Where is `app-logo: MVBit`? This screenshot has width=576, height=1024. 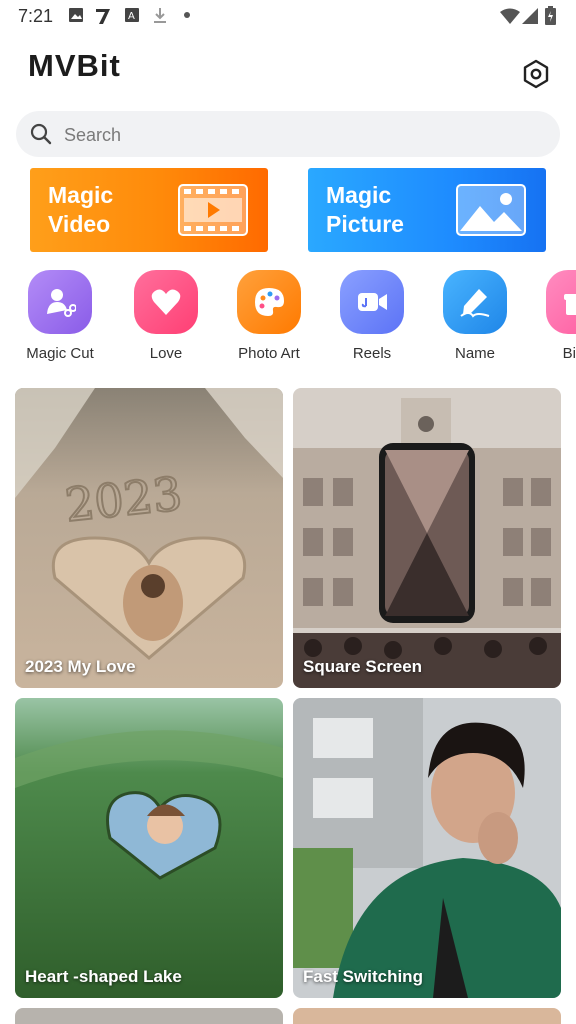
app-logo: MVBit is located at coordinates (74, 65).